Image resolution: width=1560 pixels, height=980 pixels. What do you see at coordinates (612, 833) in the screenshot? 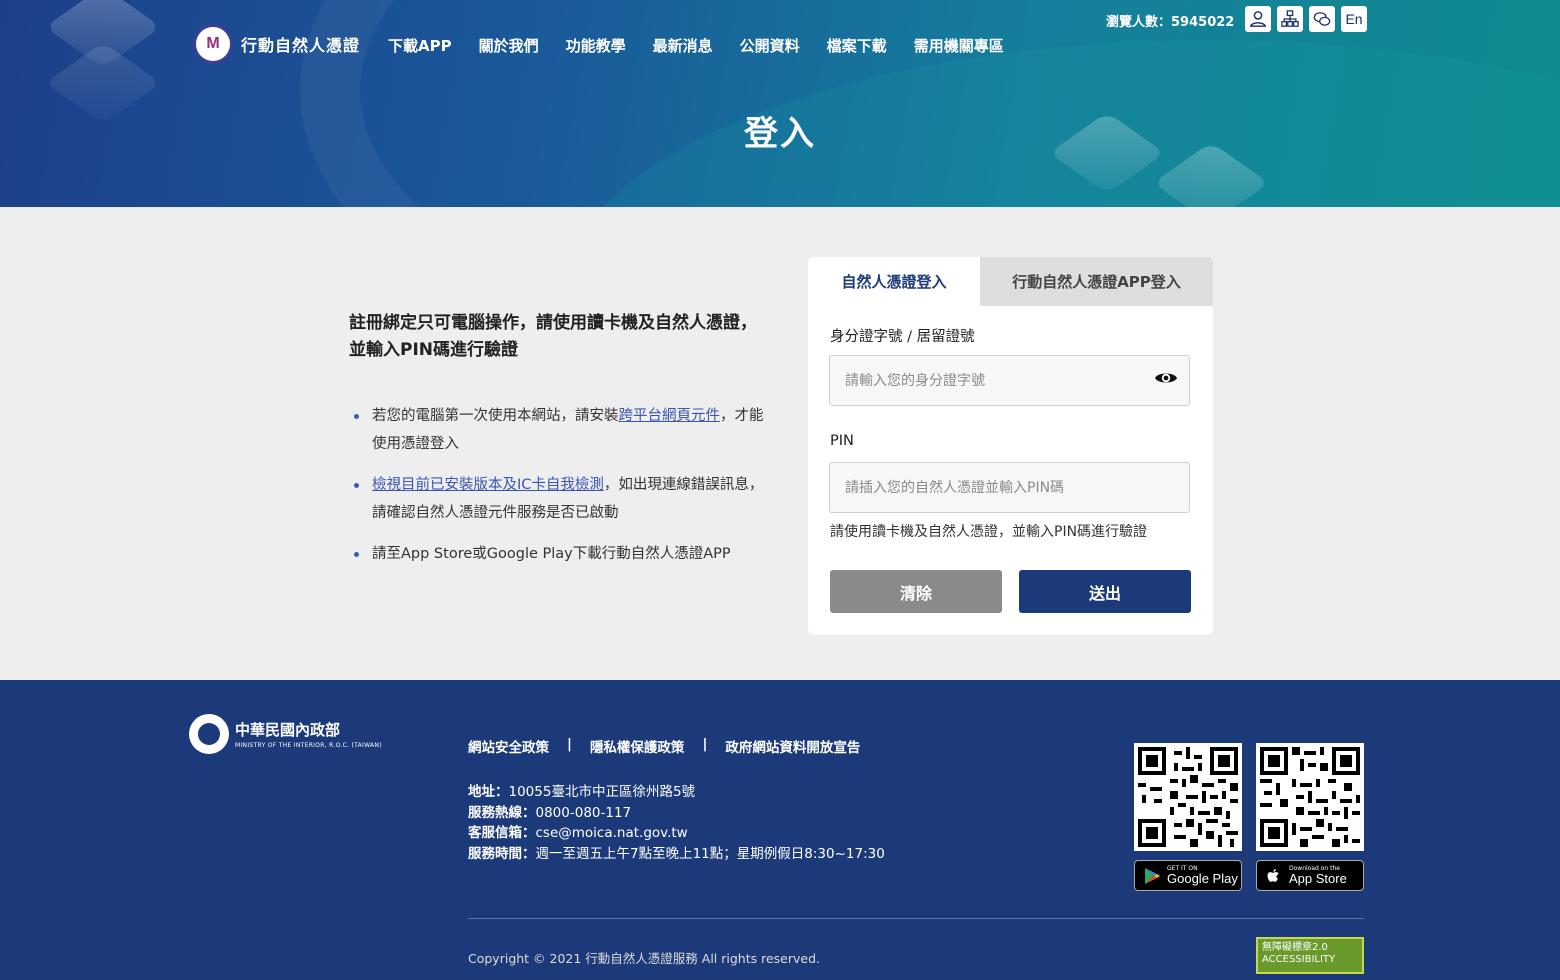
I see `email-value: cse@moica.nat.gov.tw` at bounding box center [612, 833].